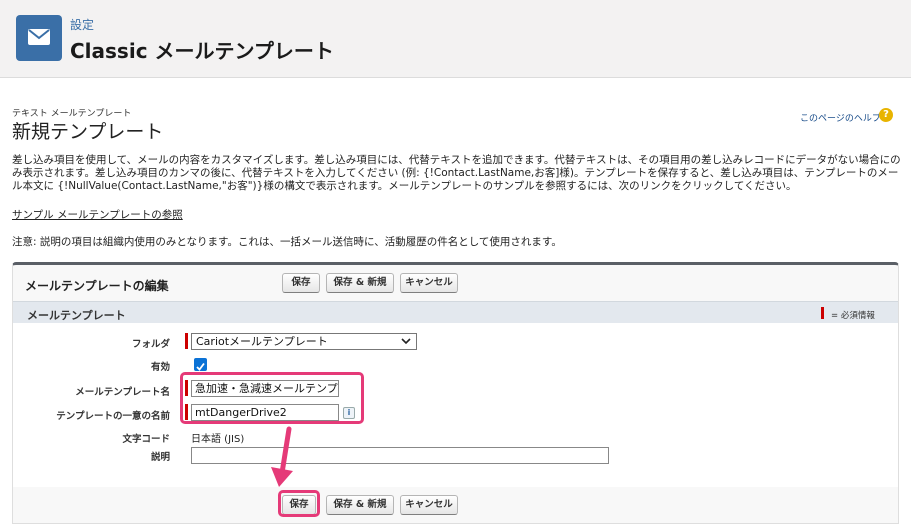 This screenshot has height=524, width=911. Describe the element at coordinates (186, 341) in the screenshot. I see `folder-required-mark` at that location.